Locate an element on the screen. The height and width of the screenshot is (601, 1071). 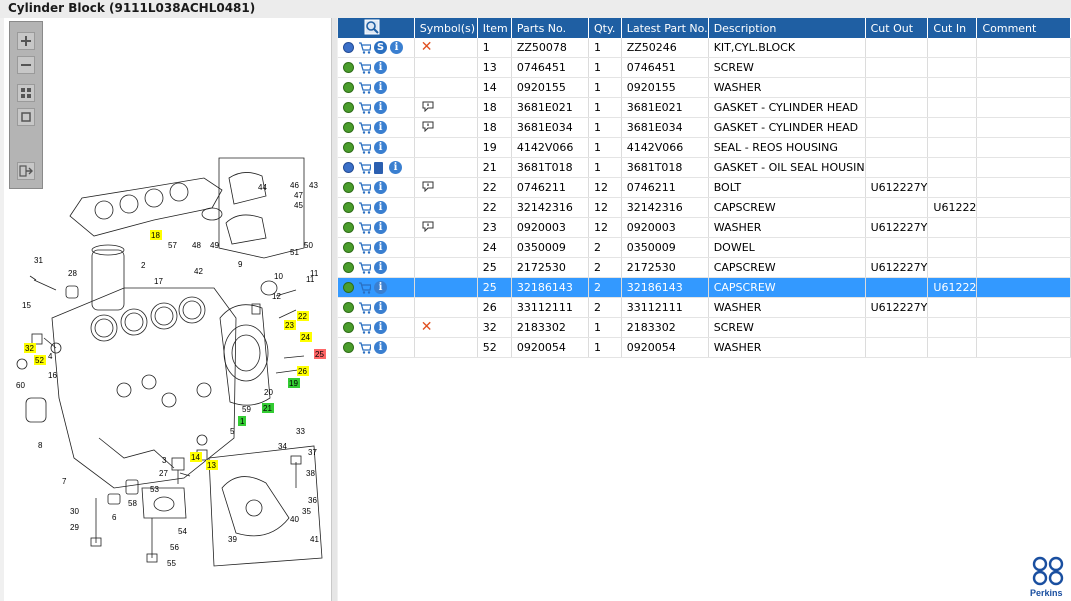
column-header: Latest Part No. is located at coordinates (665, 28).